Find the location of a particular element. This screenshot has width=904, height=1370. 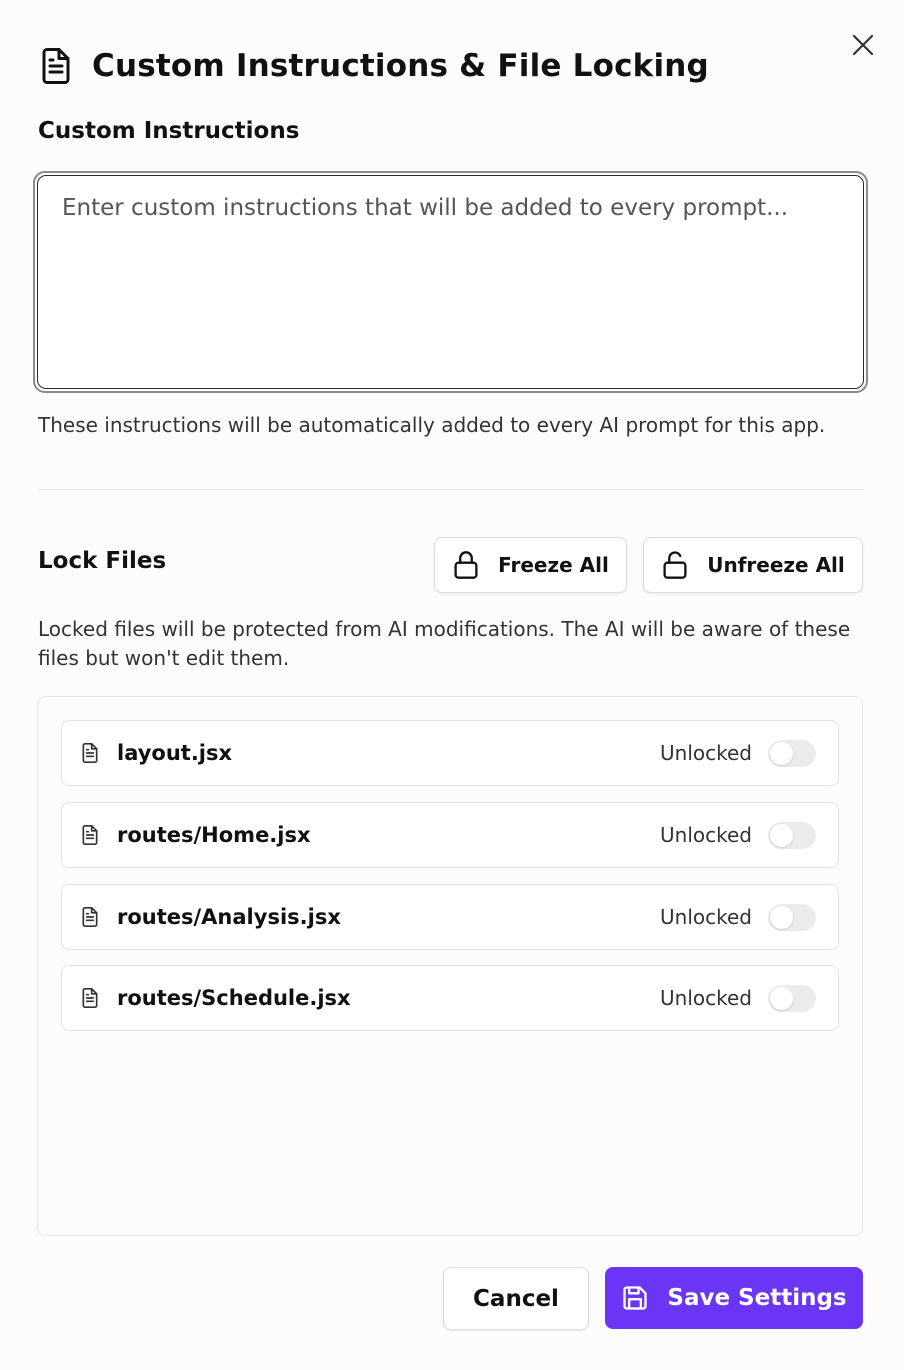

save-icon is located at coordinates (635, 1298).